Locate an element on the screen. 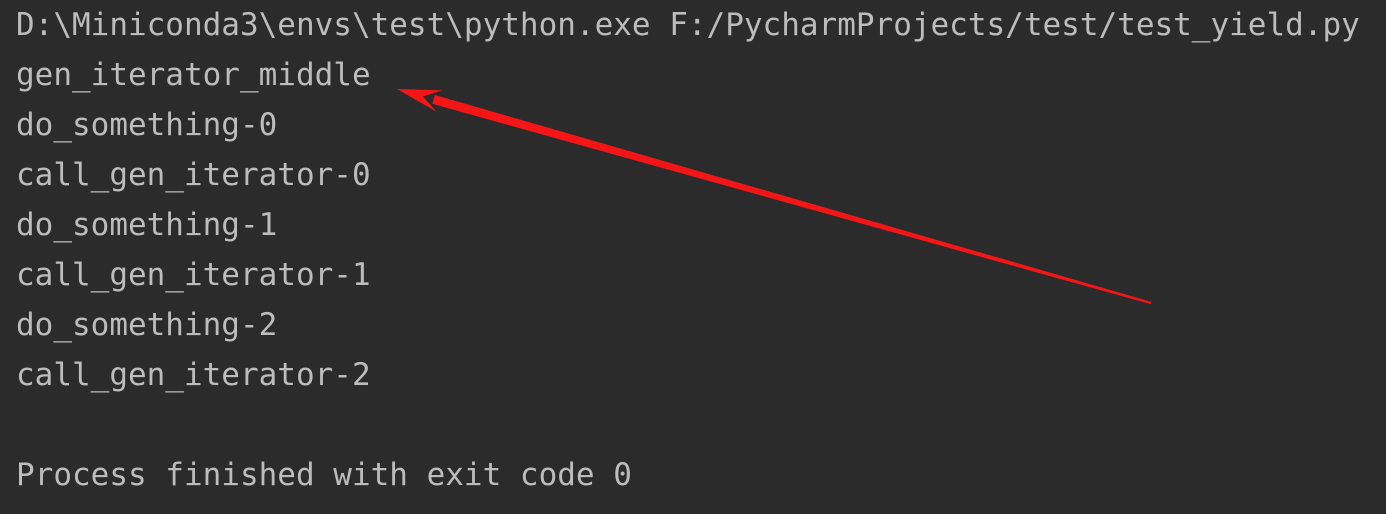  console-line: do_something-0 is located at coordinates (147, 125).